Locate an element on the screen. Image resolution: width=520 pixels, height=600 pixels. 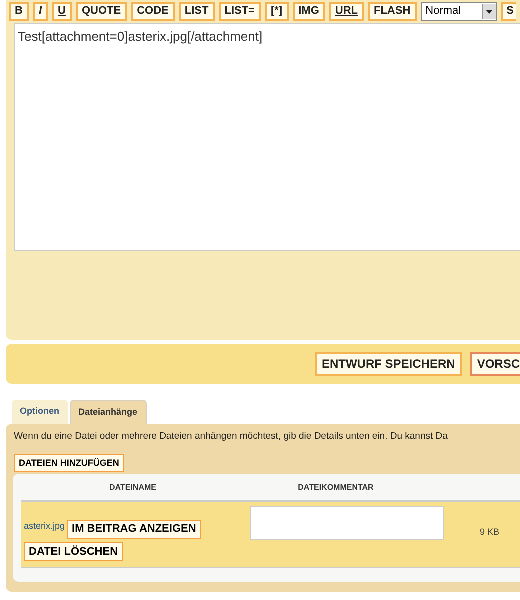
format-button: B is located at coordinates (19, 11).